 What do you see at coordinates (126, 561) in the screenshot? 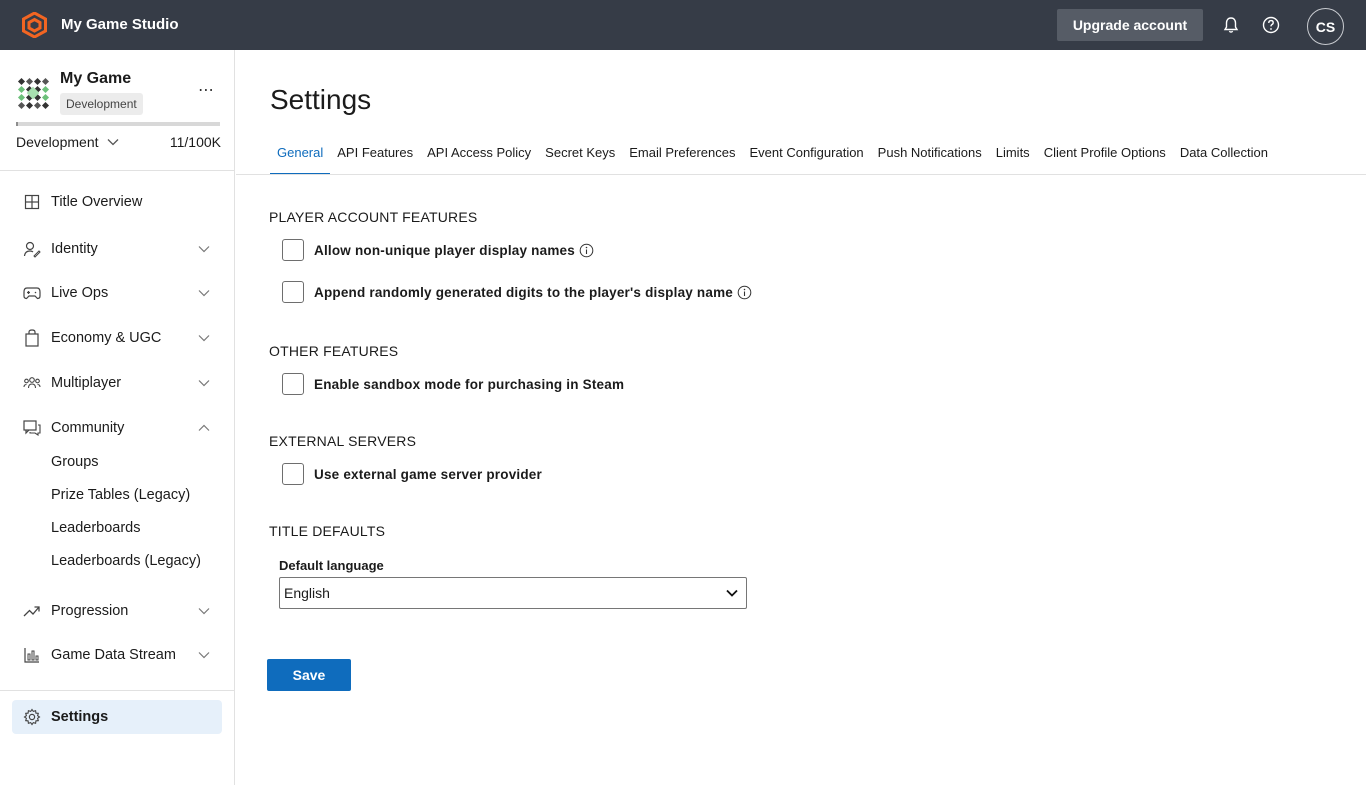
I see `sidebar-subitem-leaderboards-legacy: Leaderboards (Legacy)` at bounding box center [126, 561].